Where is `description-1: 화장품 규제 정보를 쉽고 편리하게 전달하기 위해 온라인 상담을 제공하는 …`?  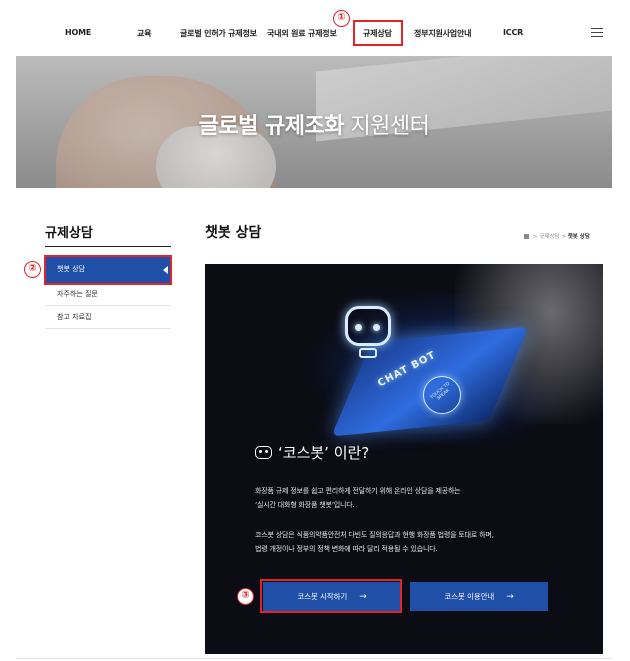
description-1: 화장품 규제 정보를 쉽고 편리하게 전달하기 위해 온라인 상담을 제공하는 … is located at coordinates (358, 498).